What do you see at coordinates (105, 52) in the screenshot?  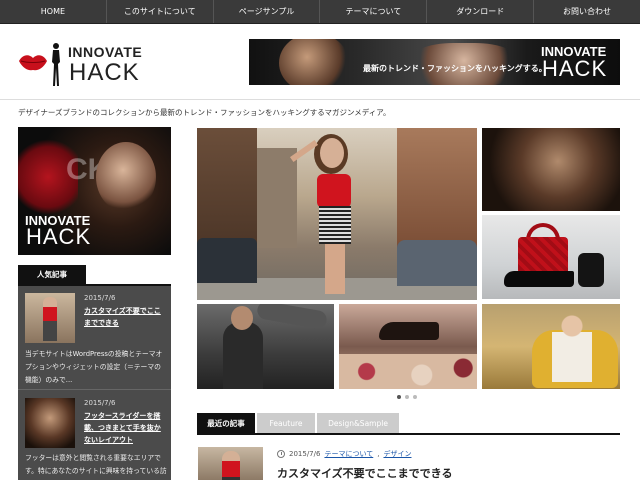 I see `logo-word-innovate: INNOVATE` at bounding box center [105, 52].